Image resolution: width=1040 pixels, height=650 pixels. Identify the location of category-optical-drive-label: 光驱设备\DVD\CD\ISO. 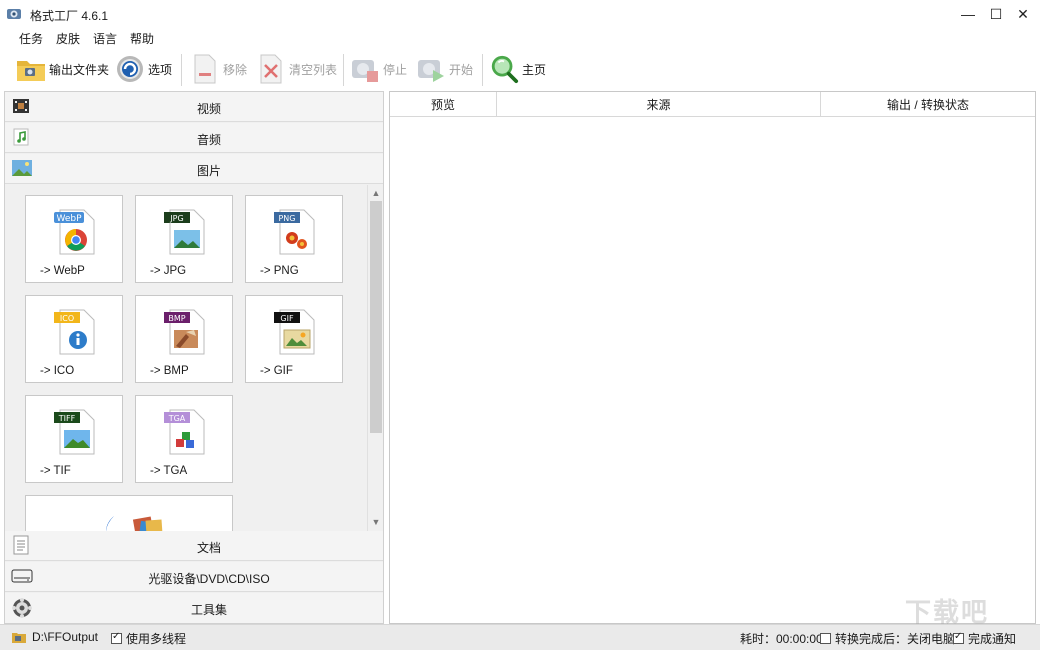
(209, 579).